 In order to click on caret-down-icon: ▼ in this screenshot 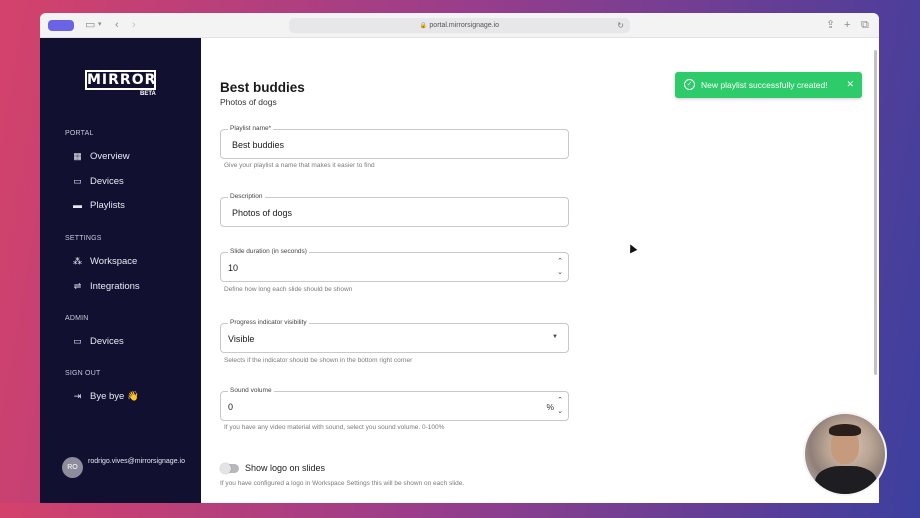, I will do `click(555, 337)`.